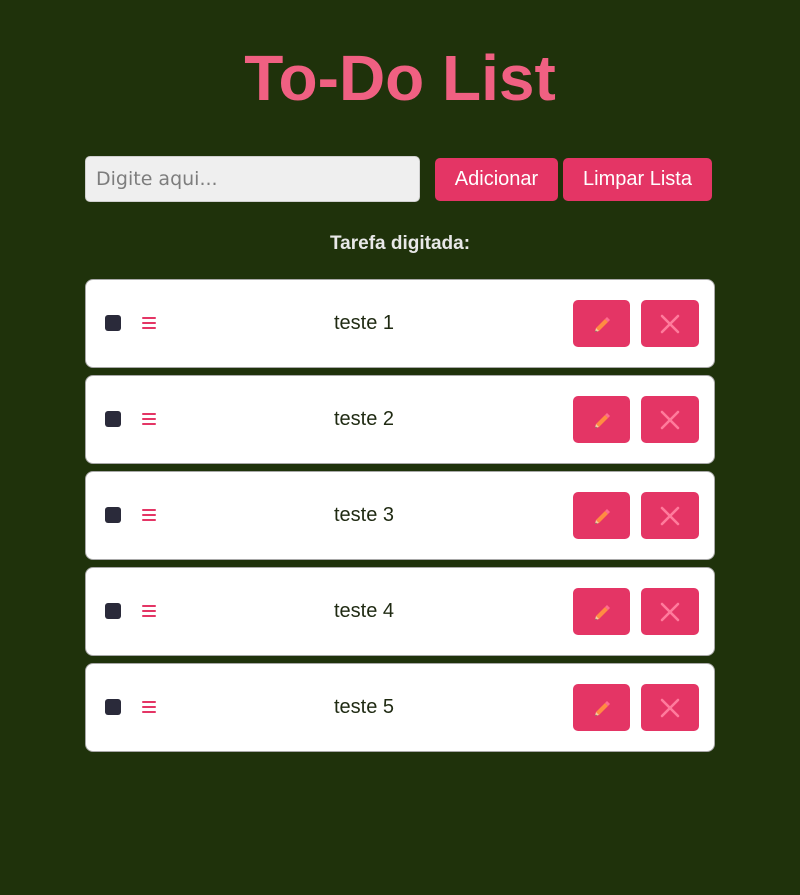  Describe the element at coordinates (400, 323) in the screenshot. I see `task-item: teste 1` at that location.